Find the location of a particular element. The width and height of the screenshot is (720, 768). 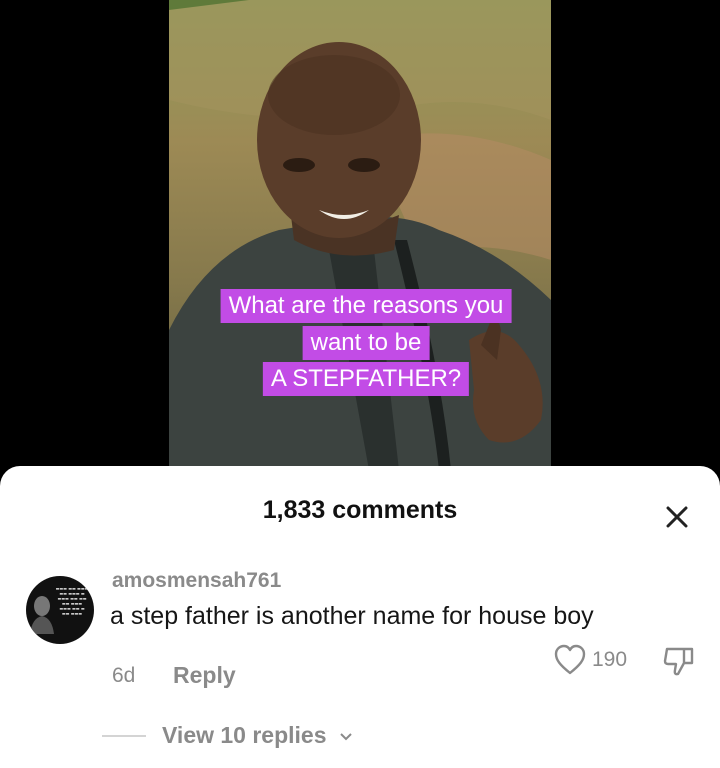

chevron-down-icon is located at coordinates (346, 737).